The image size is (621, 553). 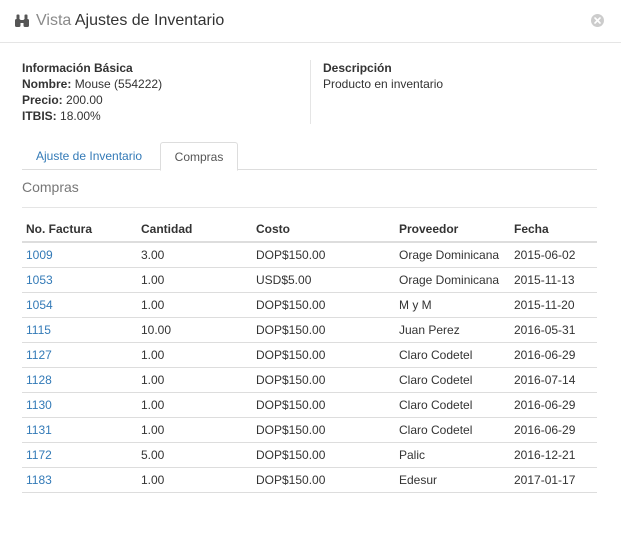 What do you see at coordinates (383, 84) in the screenshot?
I see `description-text: Producto en inventario` at bounding box center [383, 84].